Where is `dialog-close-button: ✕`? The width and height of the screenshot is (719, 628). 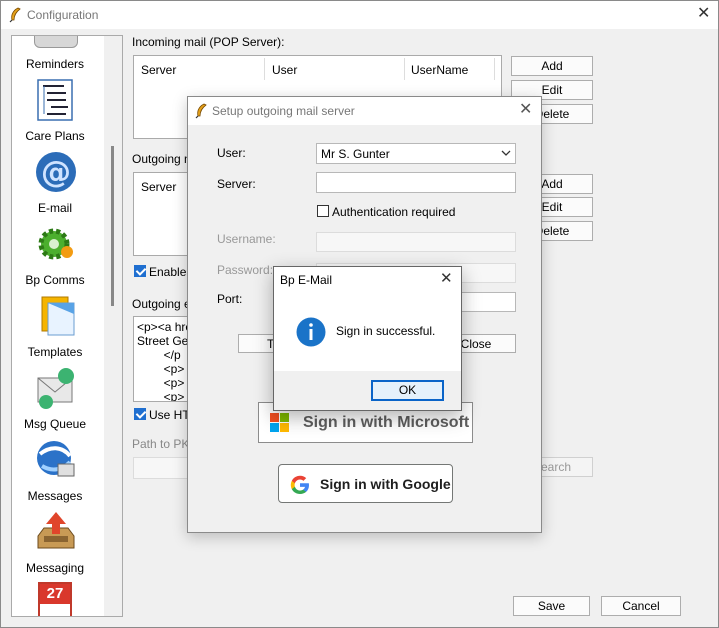 dialog-close-button: ✕ is located at coordinates (525, 110).